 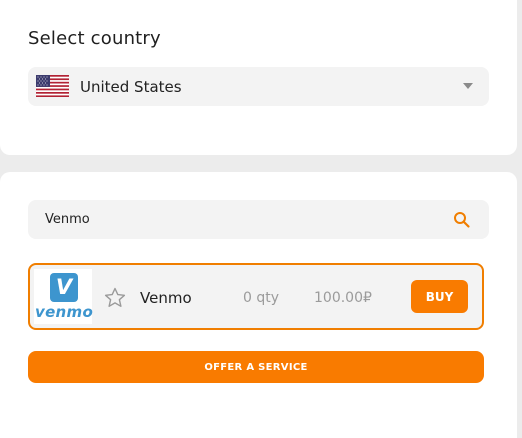 I want to click on chevron-down-icon, so click(x=468, y=86).